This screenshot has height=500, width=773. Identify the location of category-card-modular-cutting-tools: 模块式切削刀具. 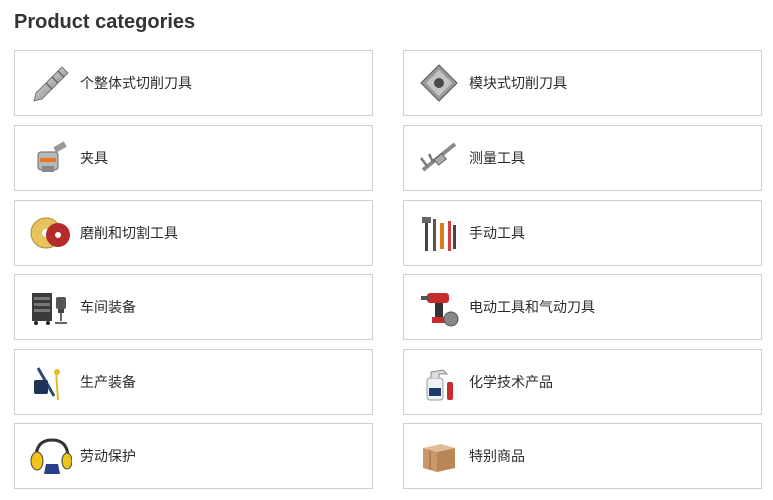
(582, 83).